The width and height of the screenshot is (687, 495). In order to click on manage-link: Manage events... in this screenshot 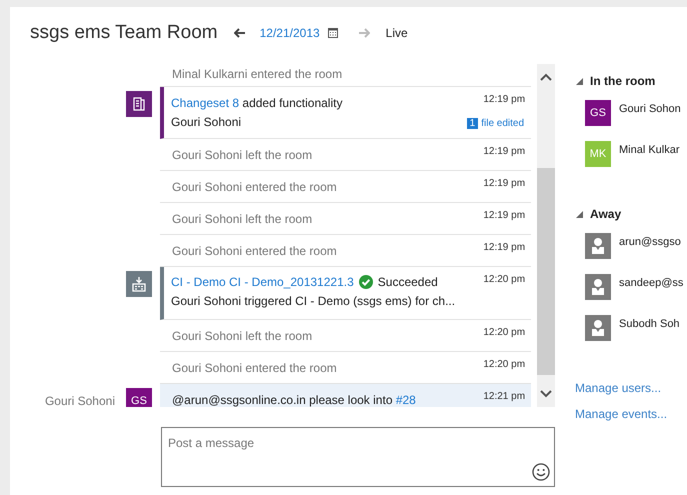, I will do `click(621, 414)`.